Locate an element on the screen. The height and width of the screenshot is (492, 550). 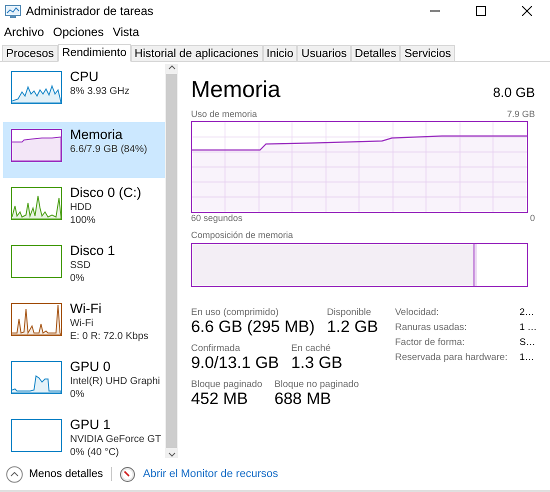
chart-max: 7.9 GB is located at coordinates (520, 114).